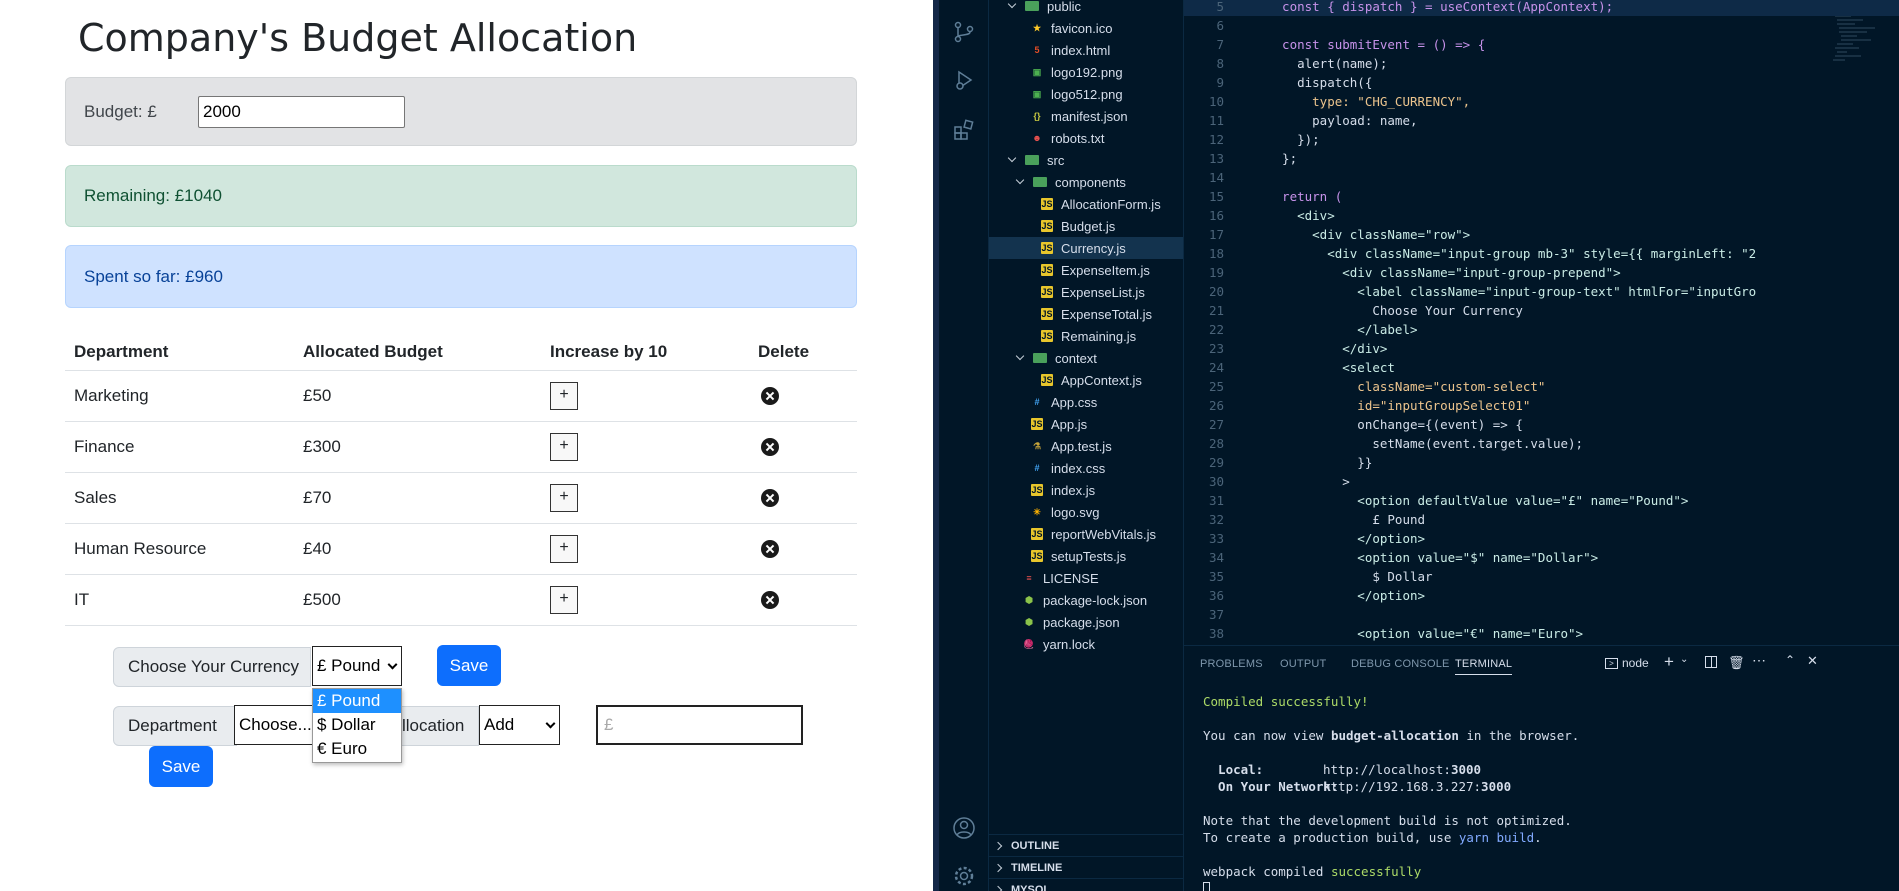 The image size is (1899, 891). I want to click on tab-debug-console: DEBUG CONSOLE, so click(1400, 664).